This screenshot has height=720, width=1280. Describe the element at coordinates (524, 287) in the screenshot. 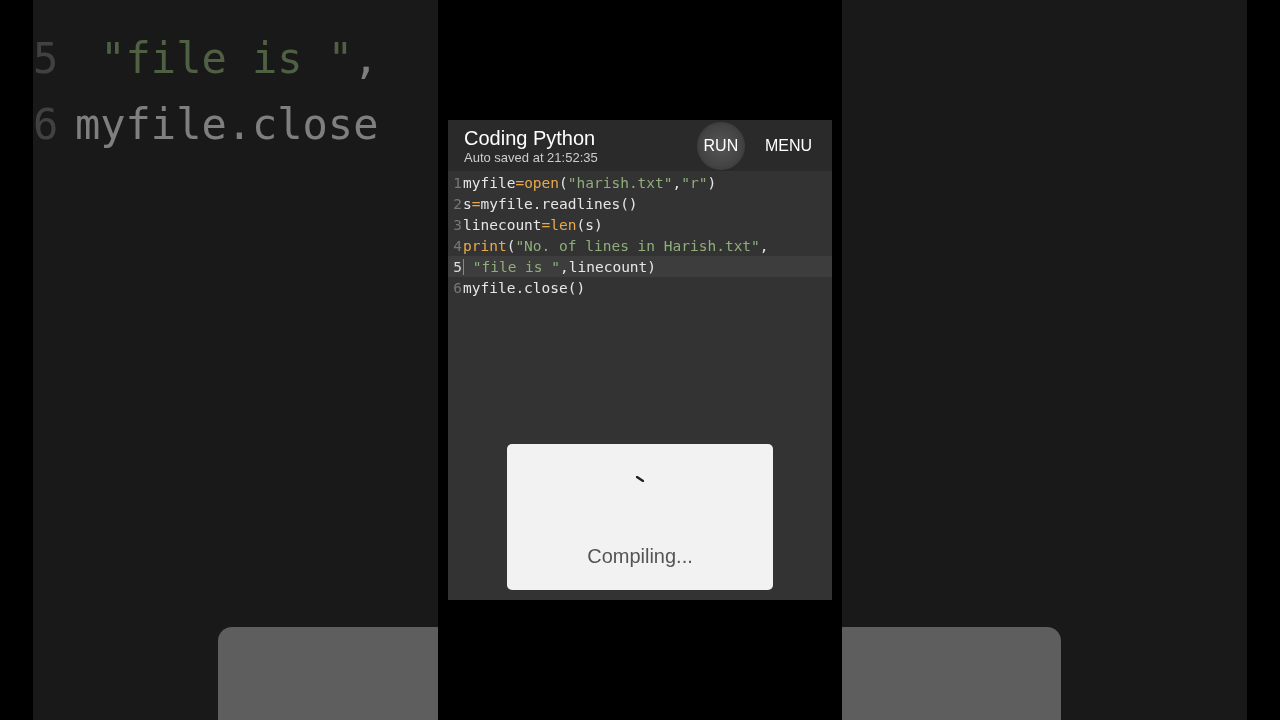

I see `code-line: myfile.close()` at that location.